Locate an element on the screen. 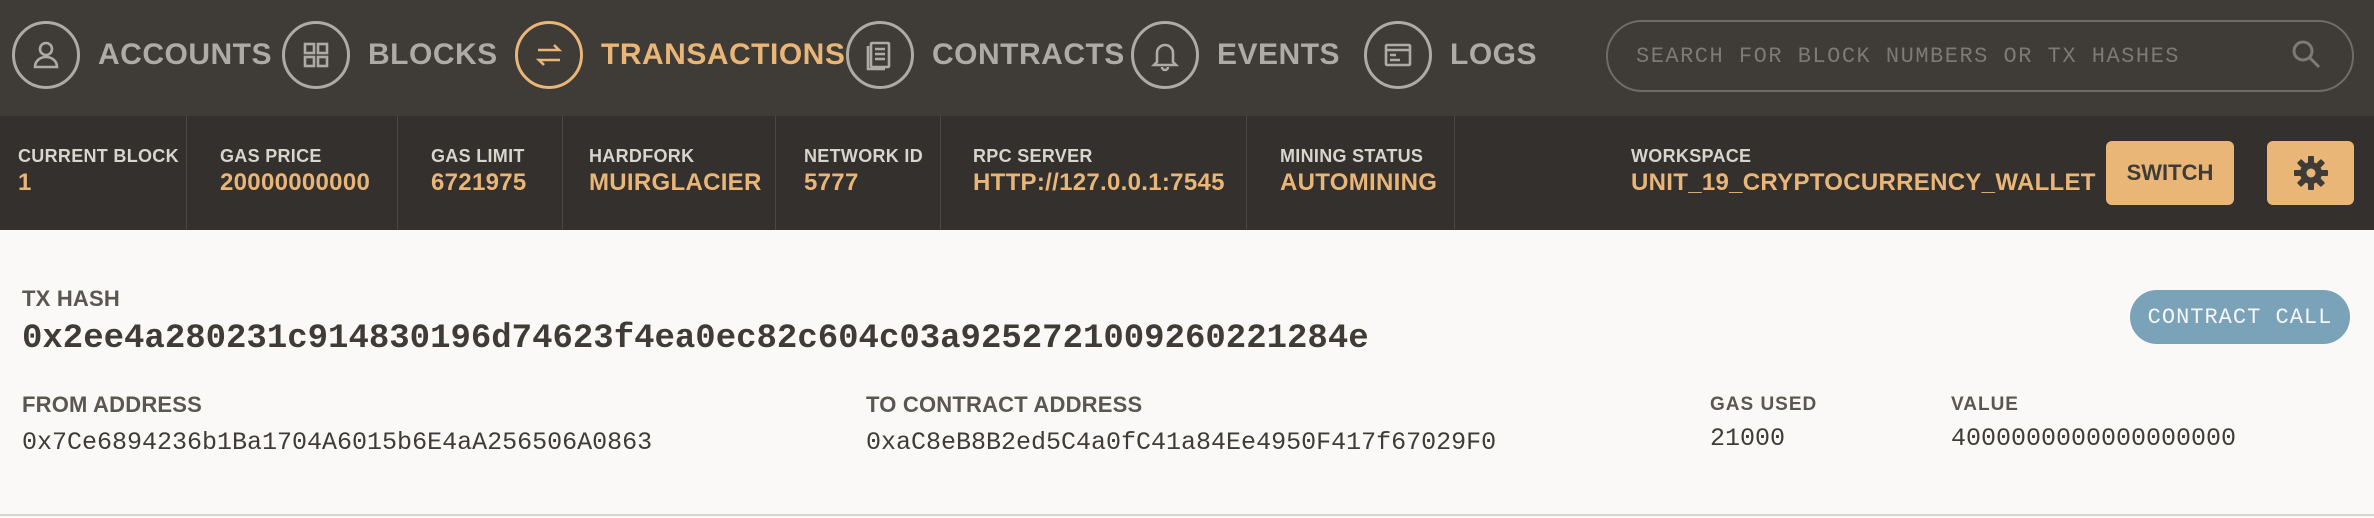 This screenshot has height=518, width=2374. swap-arrows-icon is located at coordinates (549, 55).